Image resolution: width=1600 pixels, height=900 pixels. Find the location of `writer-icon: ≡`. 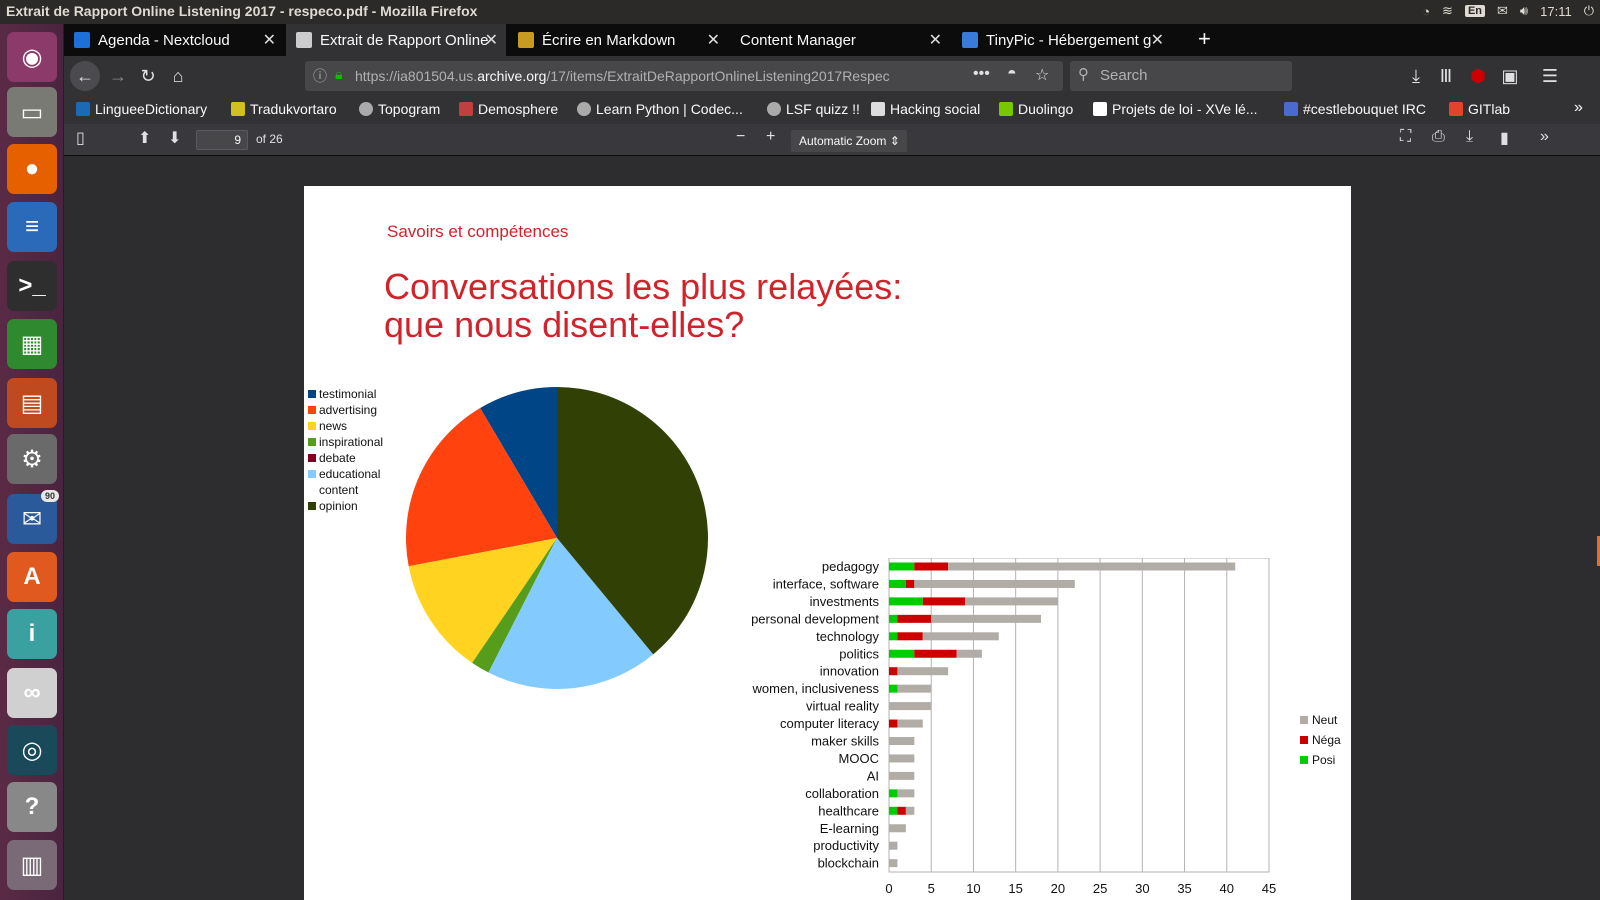

writer-icon: ≡ is located at coordinates (32, 227).